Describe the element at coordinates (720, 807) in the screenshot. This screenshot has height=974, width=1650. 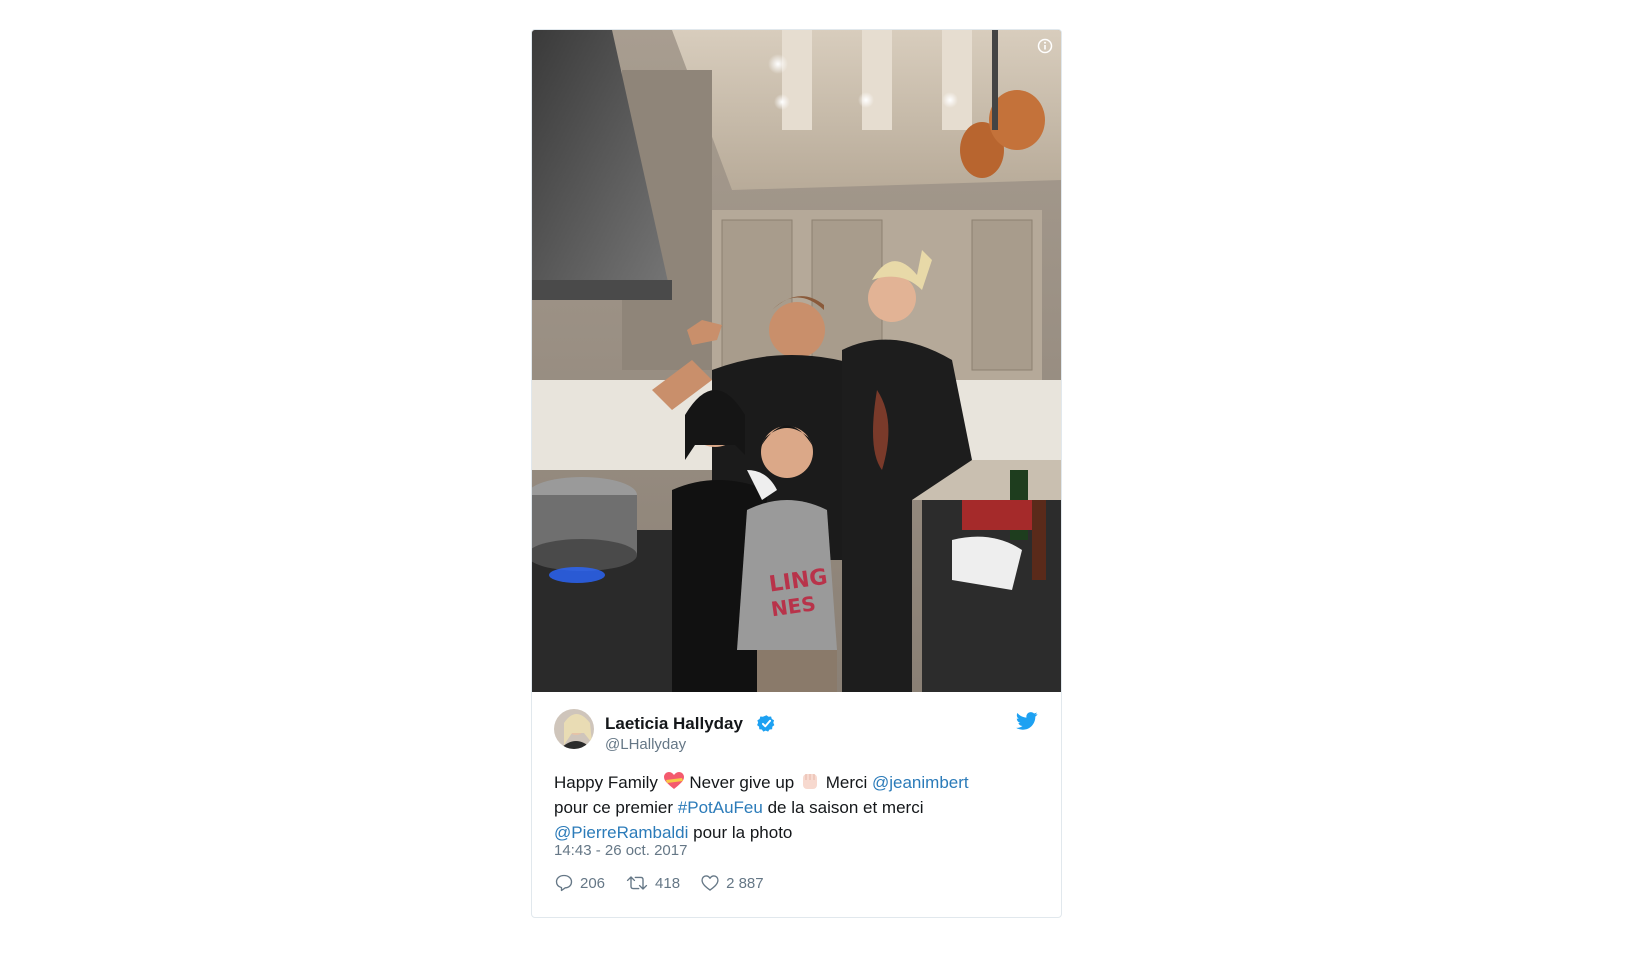
I see `hashtag-link: #PotAuFeu` at that location.